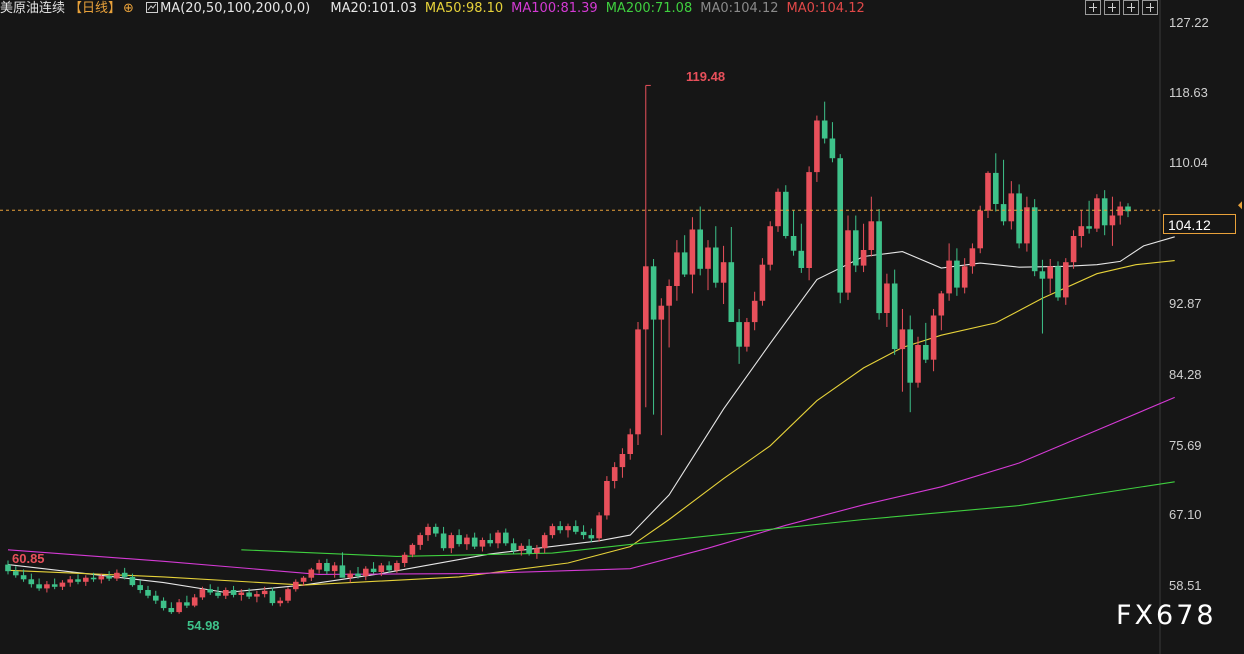 This screenshot has width=1244, height=654. Describe the element at coordinates (95, 8) in the screenshot. I see `period-selector: 【日线】` at that location.